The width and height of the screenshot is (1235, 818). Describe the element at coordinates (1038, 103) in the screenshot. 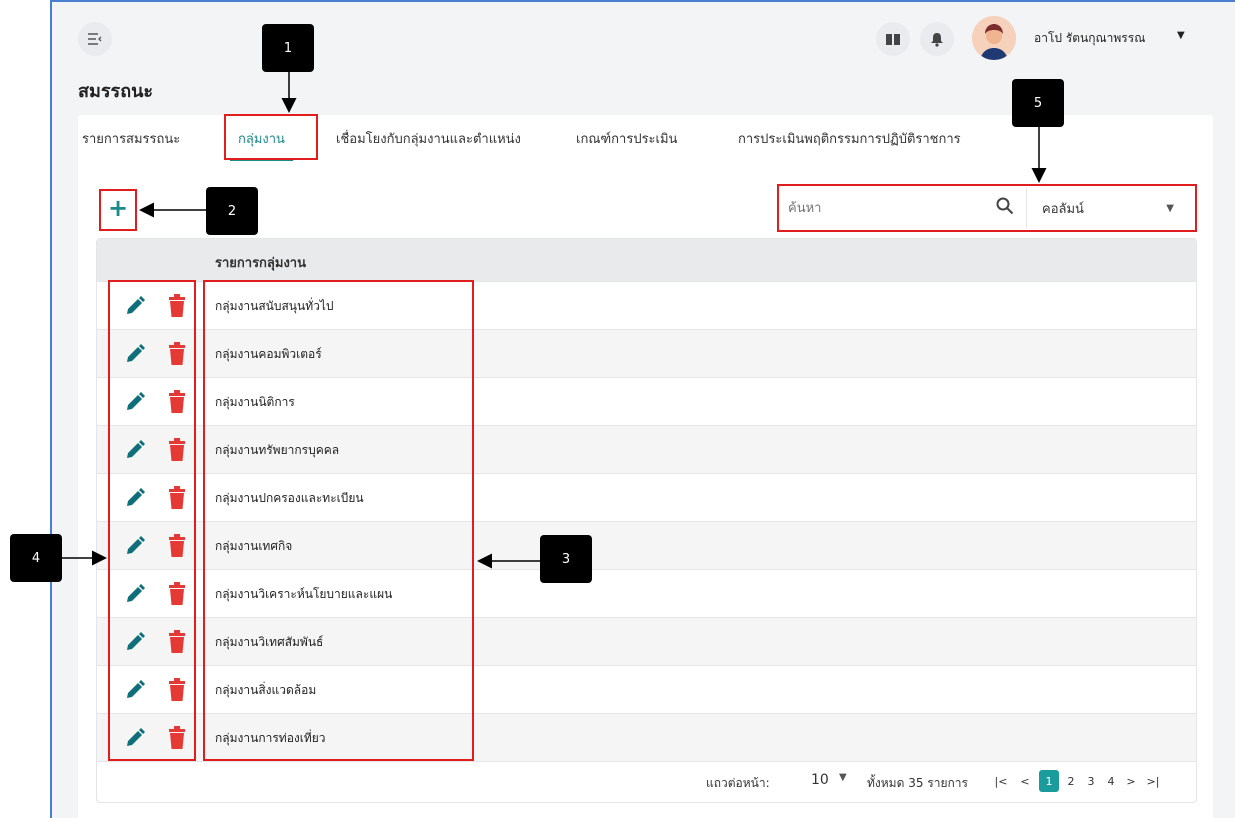

I see `callout-5: 5` at that location.